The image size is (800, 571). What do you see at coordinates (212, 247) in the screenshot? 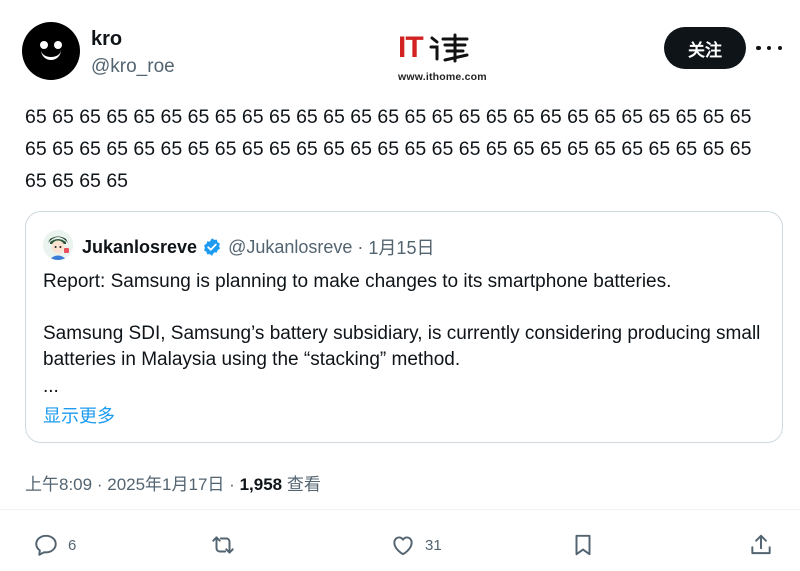
I see `verified-badge-icon` at bounding box center [212, 247].